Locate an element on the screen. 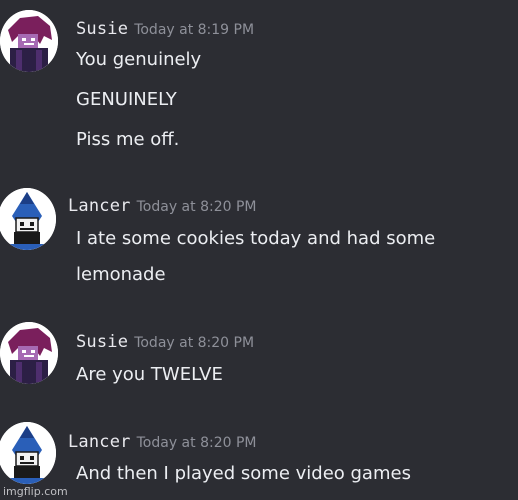 This screenshot has width=518, height=500. message-line: lemonade is located at coordinates (121, 274).